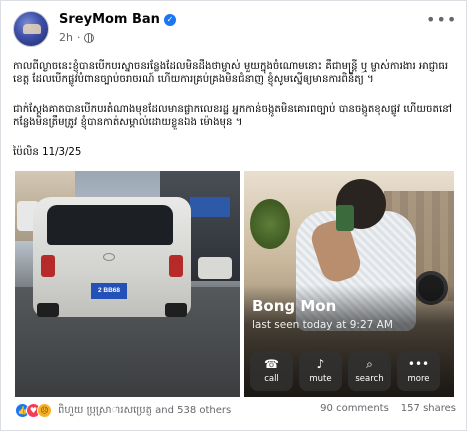 The width and height of the screenshot is (467, 431). I want to click on last-seen-status: last seen today at 9:27 AM, so click(322, 325).